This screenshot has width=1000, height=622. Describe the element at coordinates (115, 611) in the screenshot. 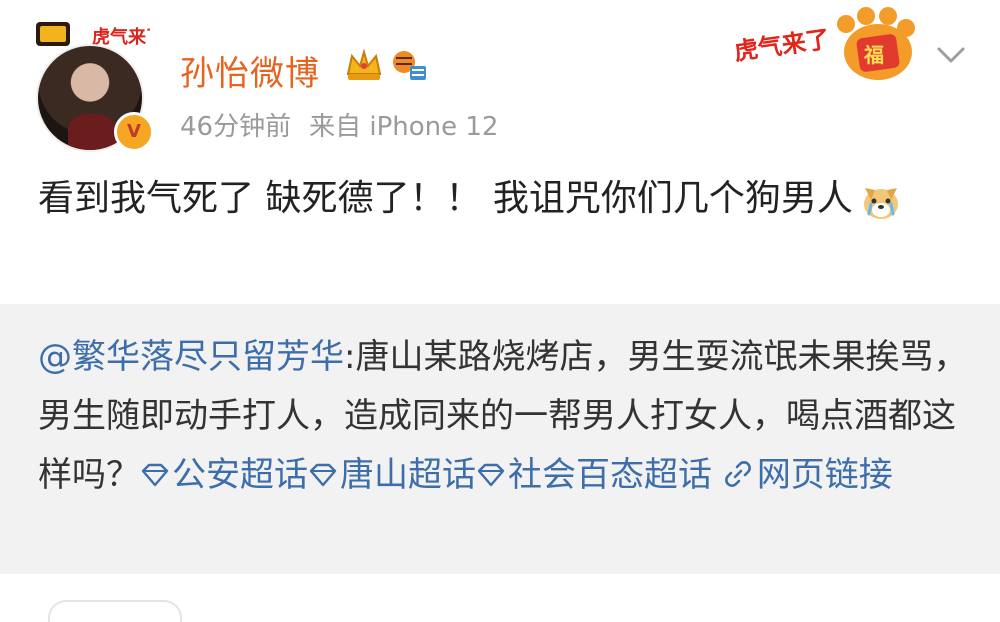

I see `bottom-action-pill` at that location.